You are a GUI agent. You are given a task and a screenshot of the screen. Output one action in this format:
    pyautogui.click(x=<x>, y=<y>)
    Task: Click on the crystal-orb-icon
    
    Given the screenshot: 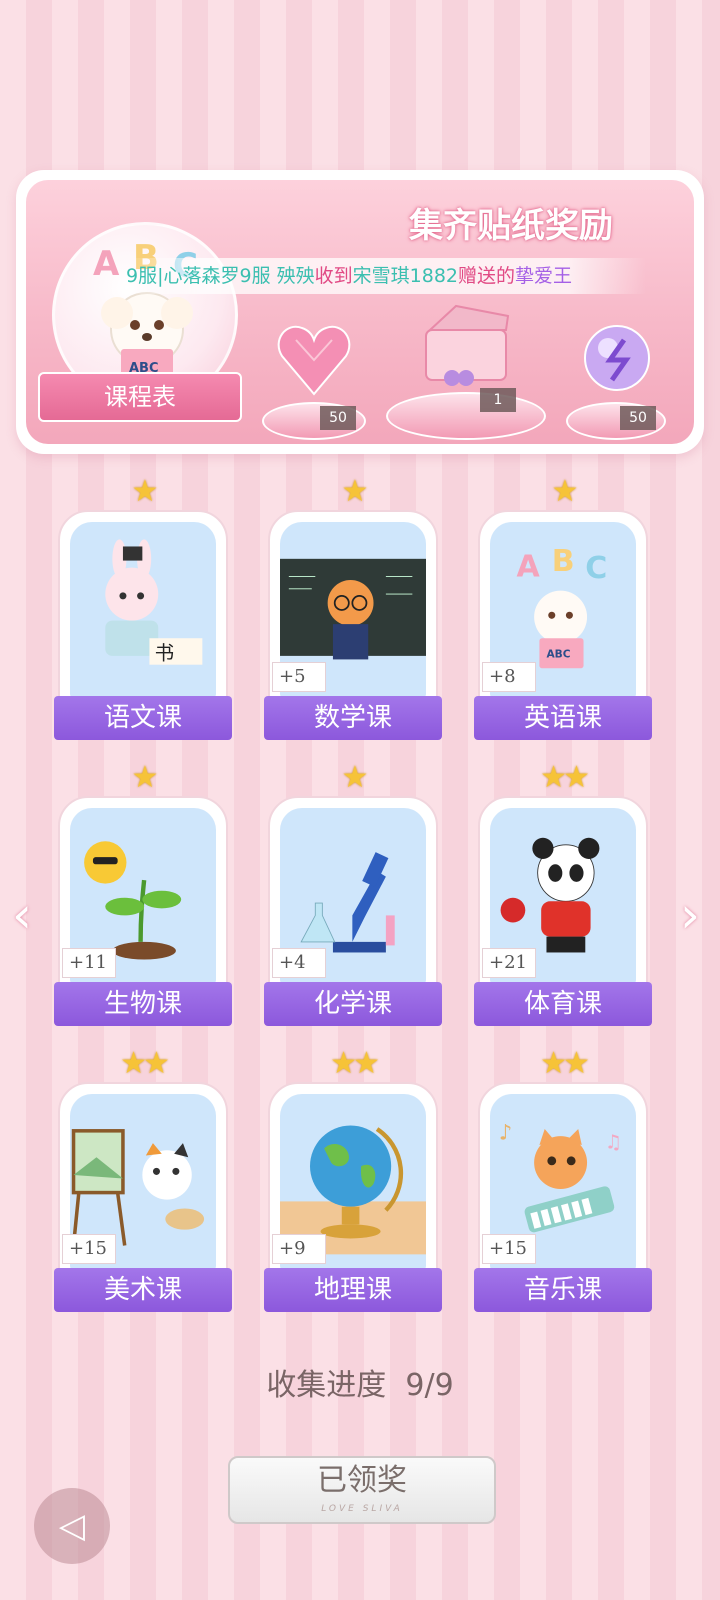 What is the action you would take?
    pyautogui.click(x=617, y=358)
    